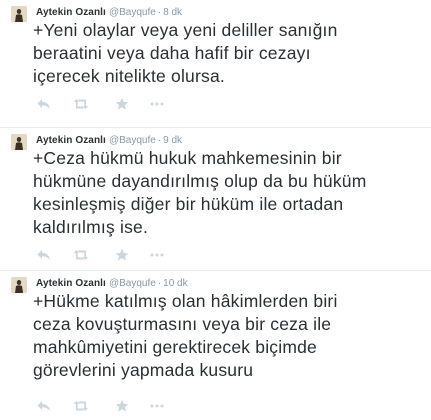 This screenshot has width=431, height=420. What do you see at coordinates (172, 12) in the screenshot?
I see `tweet-timestamp: 8 dk` at bounding box center [172, 12].